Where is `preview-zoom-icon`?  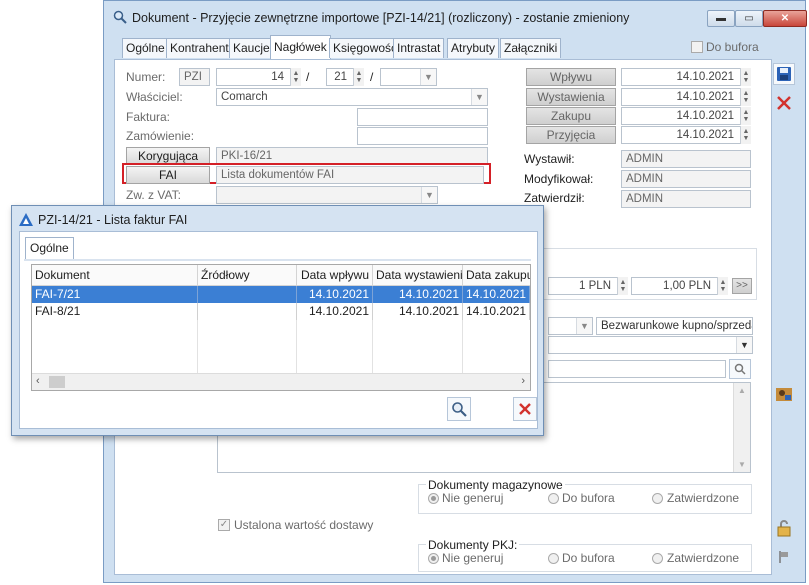
preview-zoom-icon is located at coordinates (459, 409).